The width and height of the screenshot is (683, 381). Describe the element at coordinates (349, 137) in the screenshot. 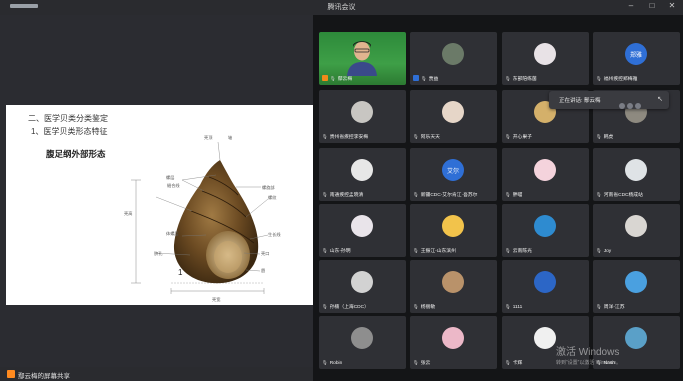

I see `participant-name-text: 贵州省疾控李安梅` at that location.